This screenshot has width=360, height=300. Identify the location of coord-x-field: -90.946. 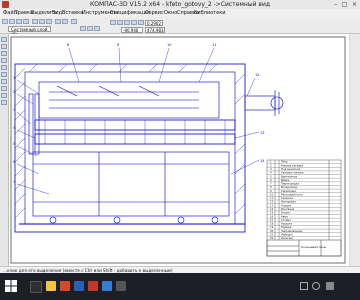
(132, 30).